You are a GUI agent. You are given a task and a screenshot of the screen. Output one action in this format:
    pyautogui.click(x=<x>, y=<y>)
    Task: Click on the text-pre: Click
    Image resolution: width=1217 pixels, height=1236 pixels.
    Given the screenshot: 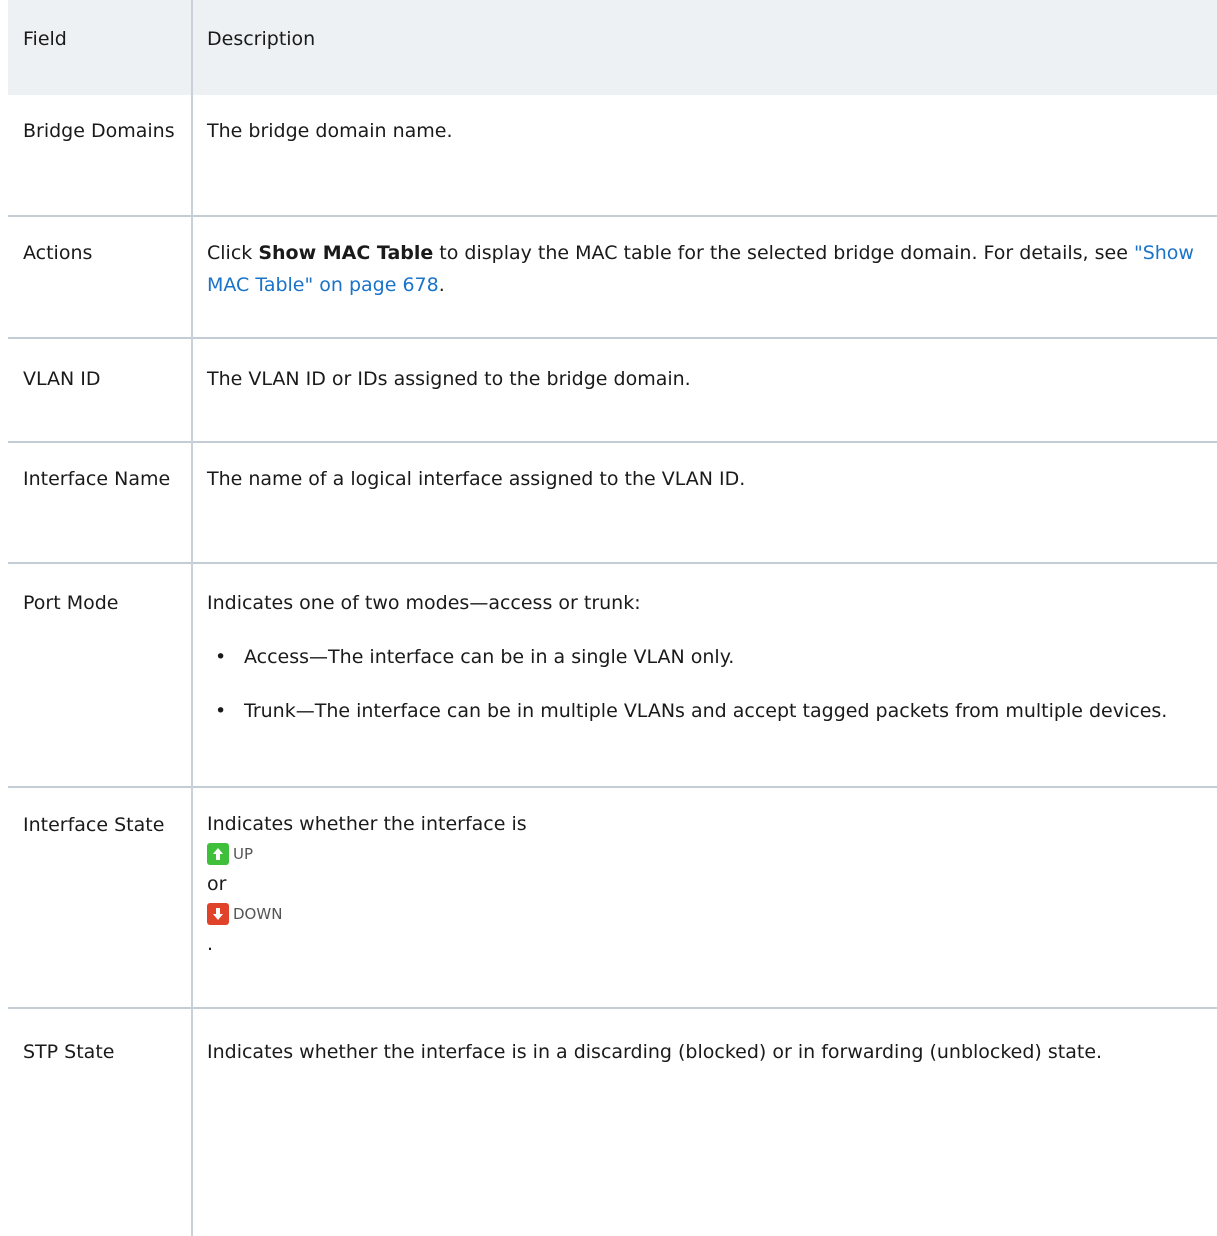 What is the action you would take?
    pyautogui.click(x=233, y=253)
    